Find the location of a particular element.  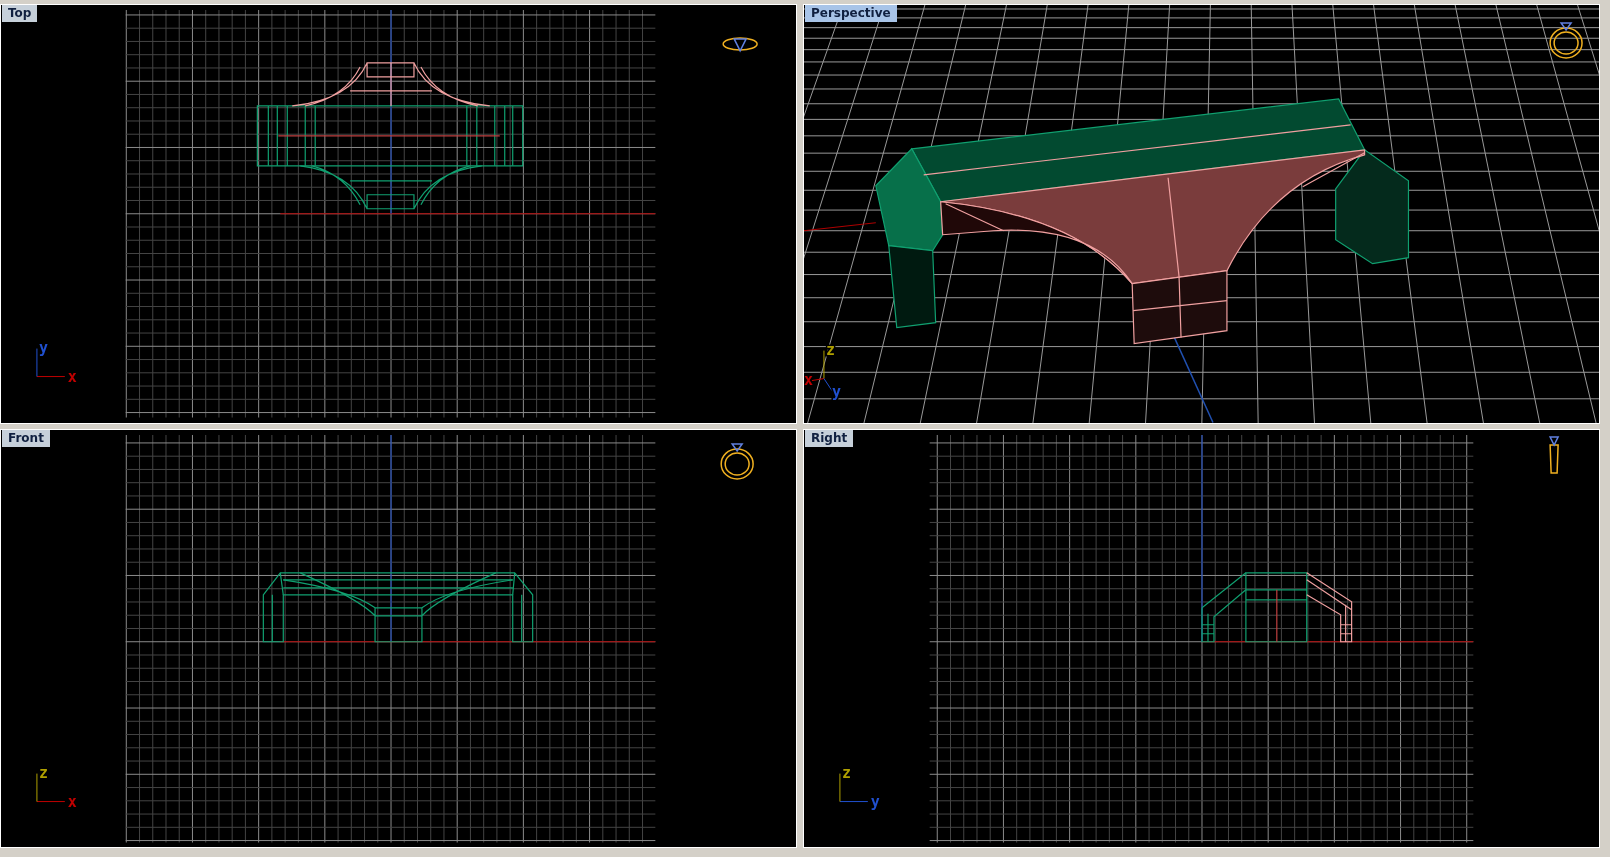

viewport-title: Perspective is located at coordinates (851, 13).